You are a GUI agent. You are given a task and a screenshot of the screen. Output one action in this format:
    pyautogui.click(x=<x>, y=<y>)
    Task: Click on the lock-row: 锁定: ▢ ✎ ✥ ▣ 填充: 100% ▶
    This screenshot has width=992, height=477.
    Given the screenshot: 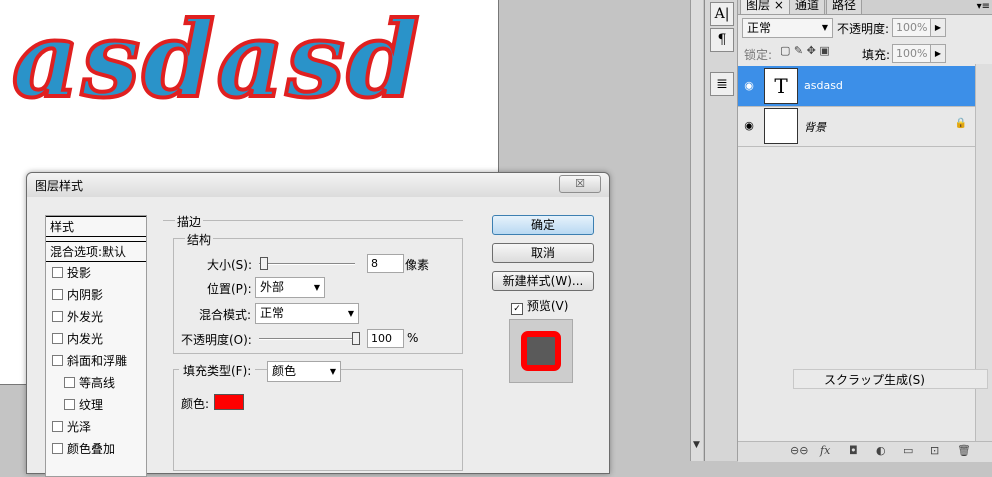 What is the action you would take?
    pyautogui.click(x=865, y=54)
    